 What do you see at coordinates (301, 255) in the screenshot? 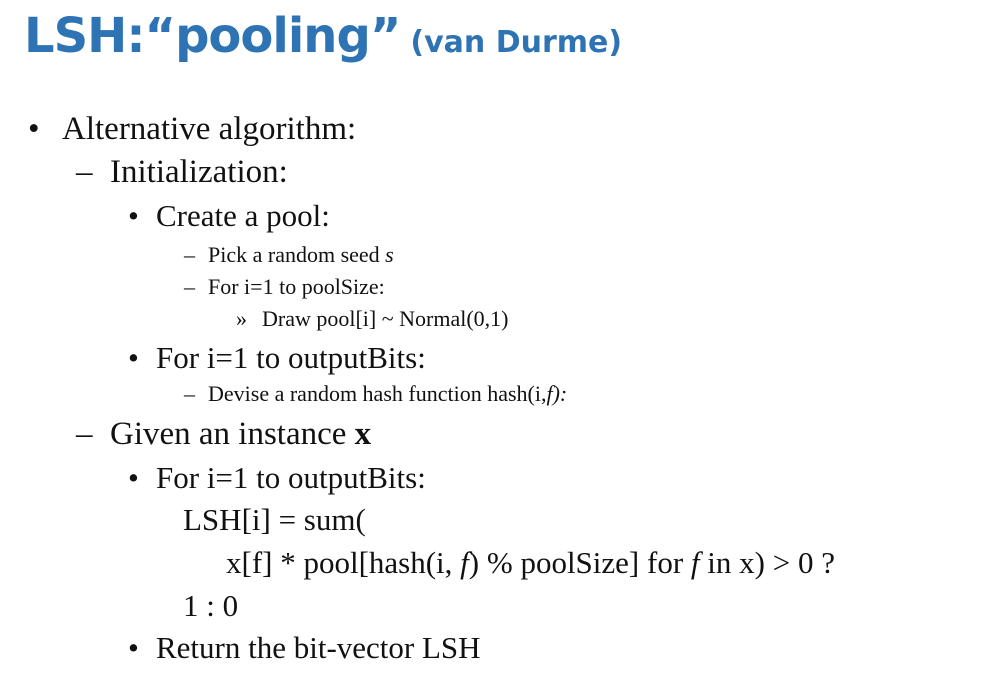
I see `pick-seed-line: Pick a random seed s` at bounding box center [301, 255].